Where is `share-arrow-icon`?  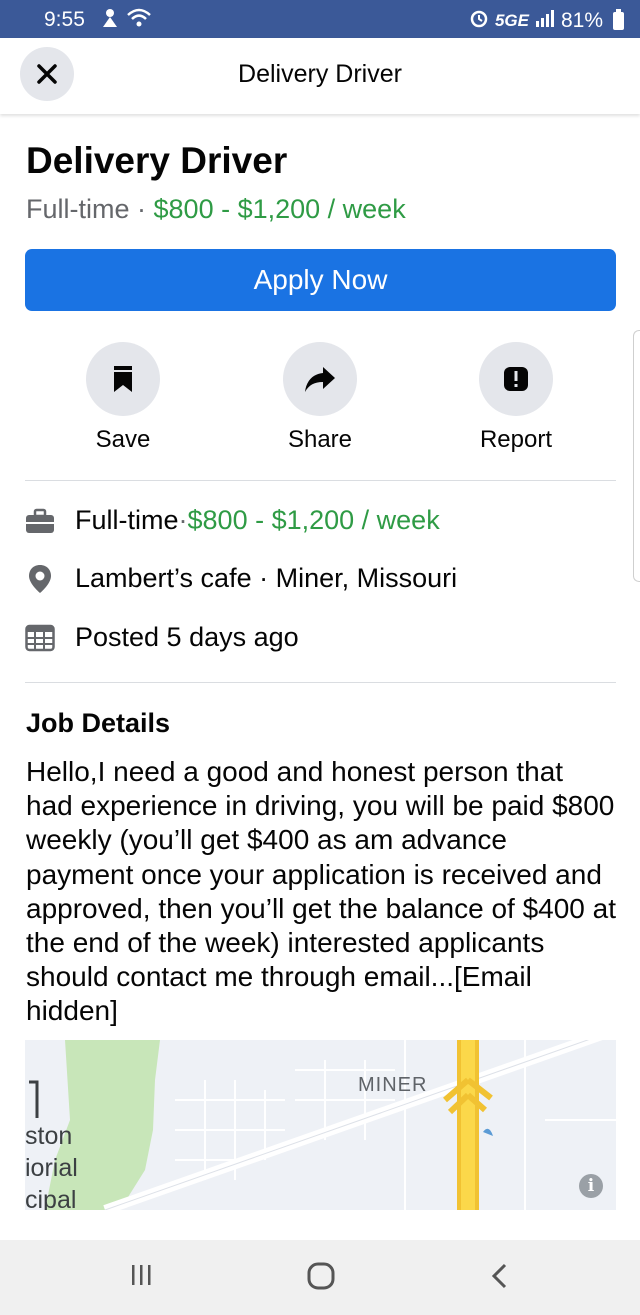 share-arrow-icon is located at coordinates (320, 379).